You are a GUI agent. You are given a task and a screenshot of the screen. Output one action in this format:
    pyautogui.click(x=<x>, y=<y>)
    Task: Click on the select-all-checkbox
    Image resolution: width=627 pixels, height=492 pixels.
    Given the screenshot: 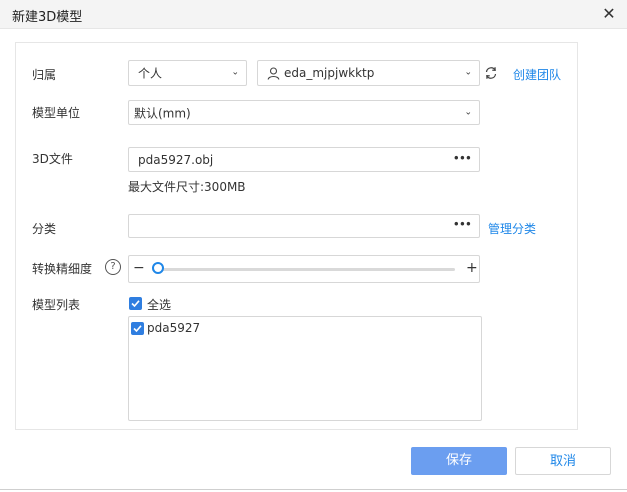 What is the action you would take?
    pyautogui.click(x=135, y=303)
    